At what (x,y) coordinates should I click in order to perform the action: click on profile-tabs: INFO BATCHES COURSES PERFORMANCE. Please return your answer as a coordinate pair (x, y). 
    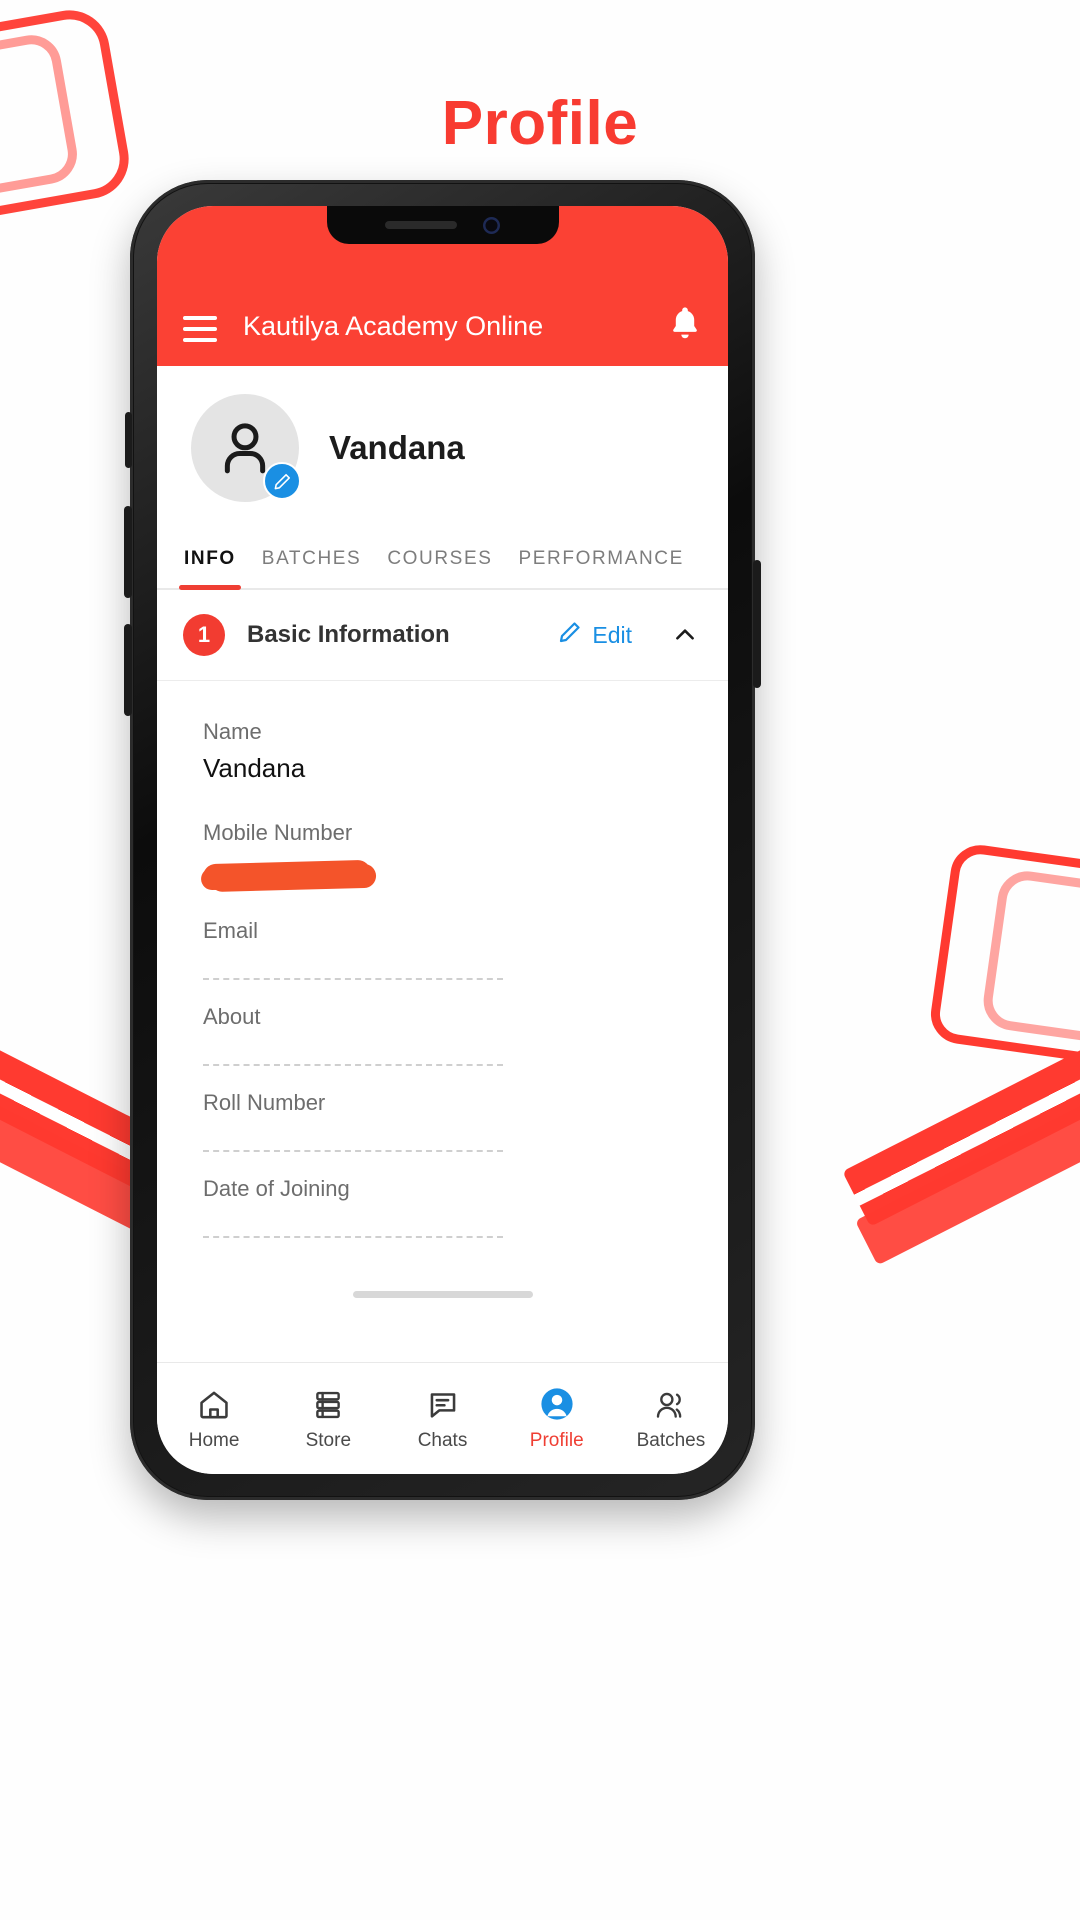
    Looking at the image, I should click on (442, 561).